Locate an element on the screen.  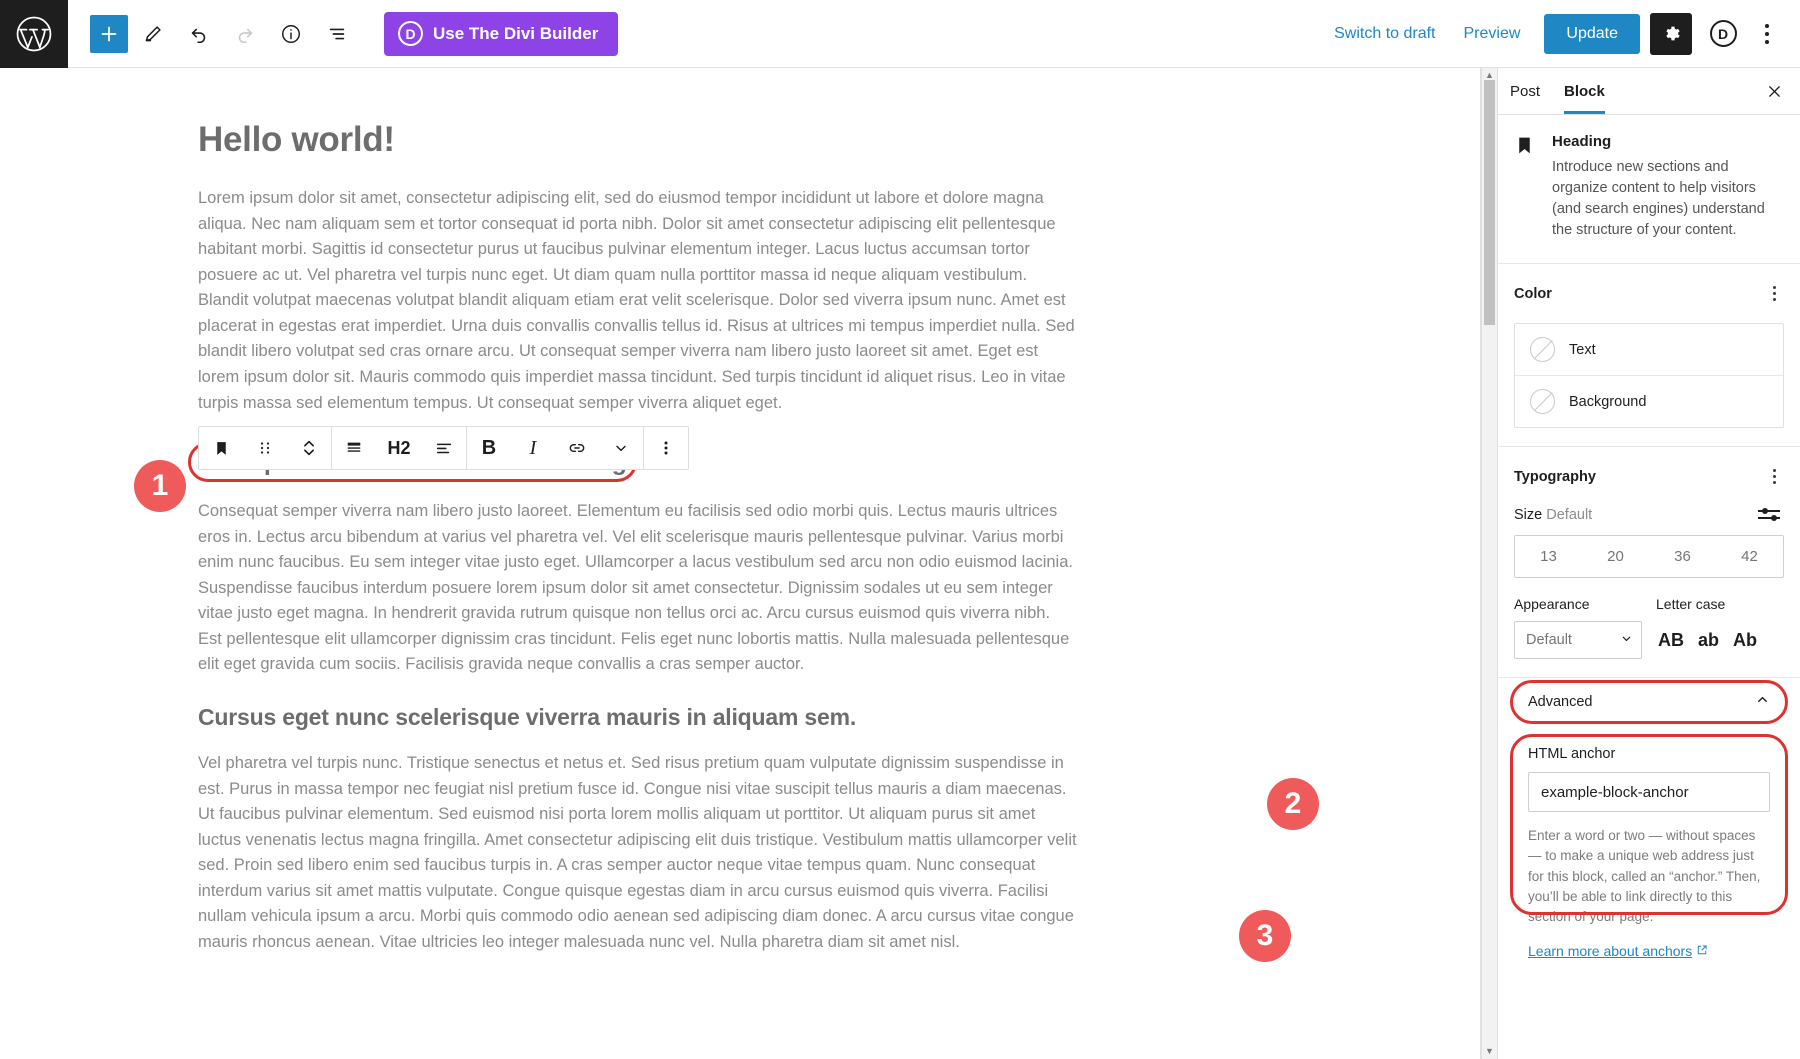
sliders-icon is located at coordinates (1769, 514).